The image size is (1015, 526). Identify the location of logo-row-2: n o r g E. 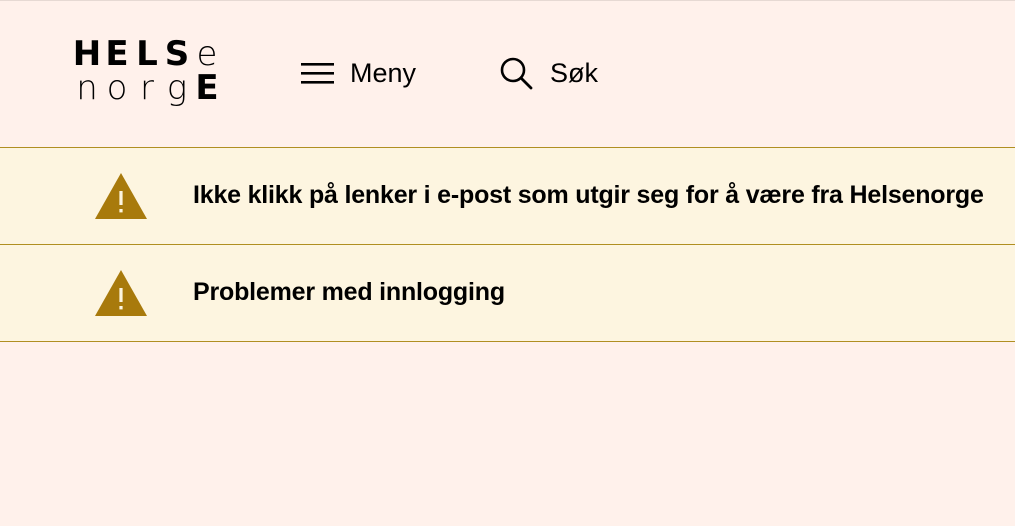
(147, 88).